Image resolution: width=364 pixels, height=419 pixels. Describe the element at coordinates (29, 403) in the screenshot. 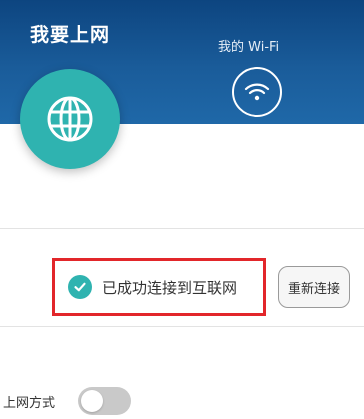

I see `internet-mode-label: 上网方式` at that location.